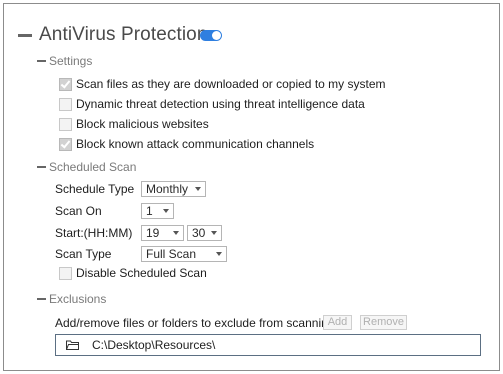  Describe the element at coordinates (149, 211) in the screenshot. I see `scan-on-value: 1` at that location.